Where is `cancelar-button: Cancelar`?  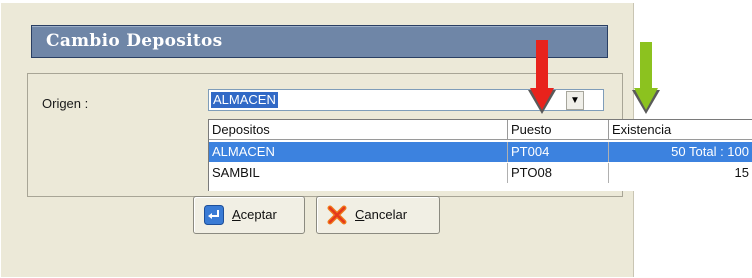 cancelar-button: Cancelar is located at coordinates (378, 215).